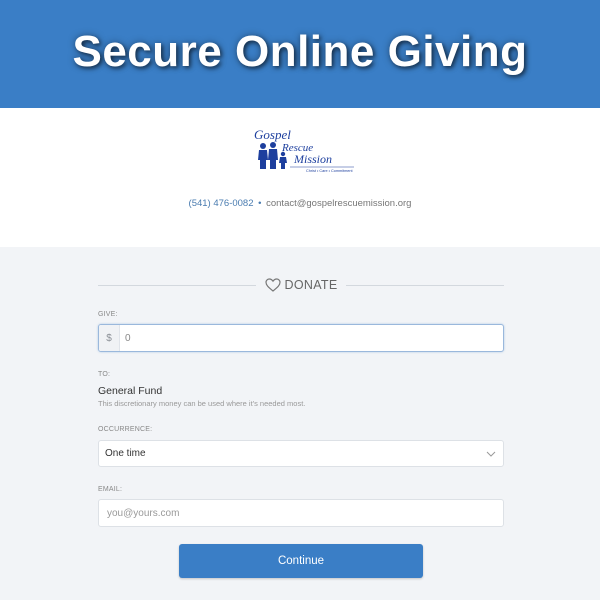  Describe the element at coordinates (221, 203) in the screenshot. I see `phone-number: (541) 476-0082` at that location.